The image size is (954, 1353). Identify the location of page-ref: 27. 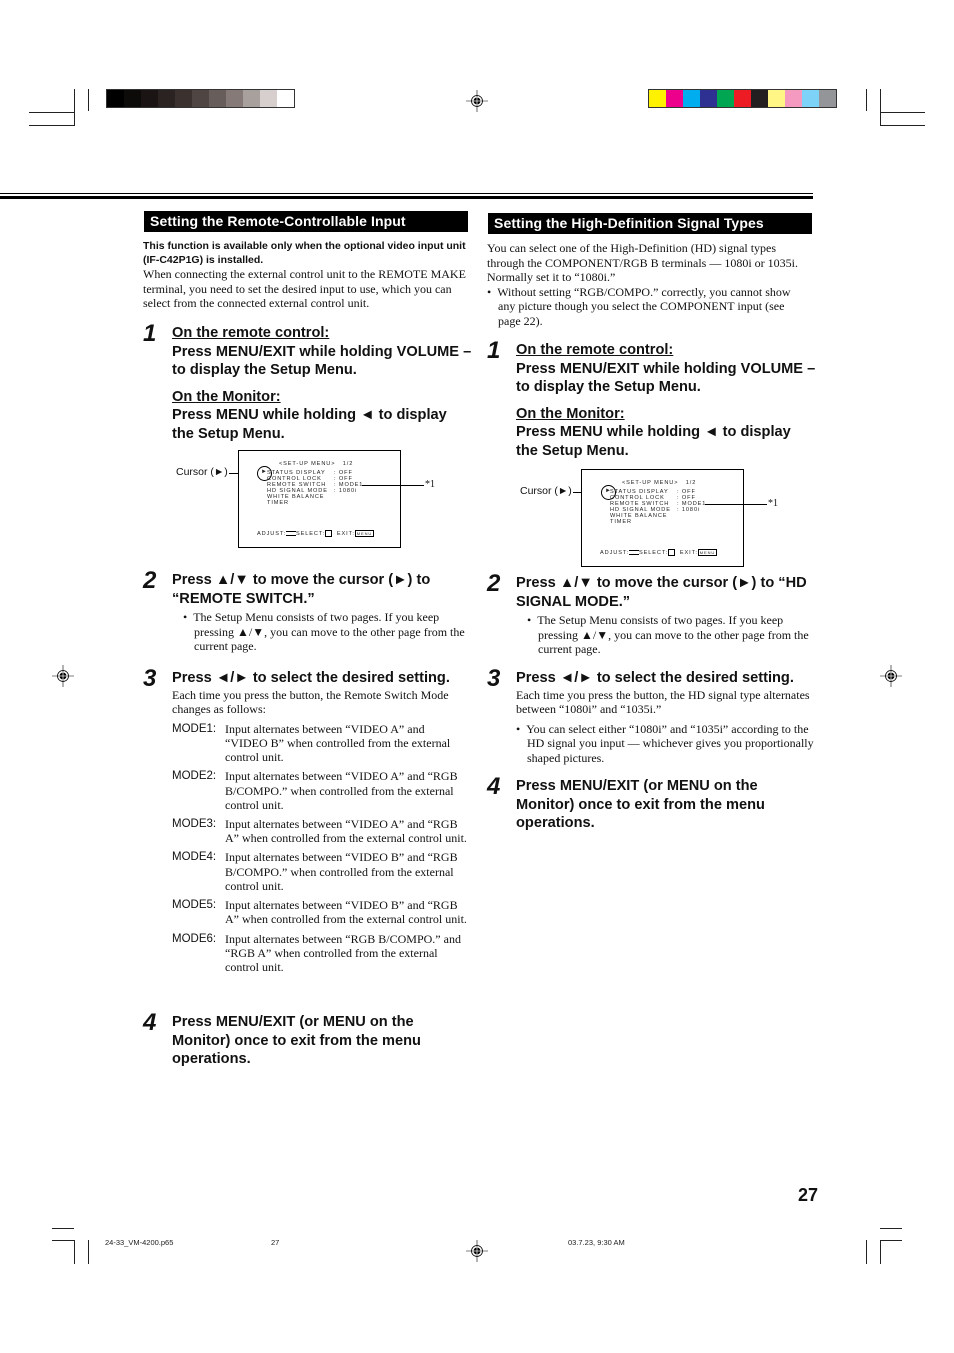
(275, 1242).